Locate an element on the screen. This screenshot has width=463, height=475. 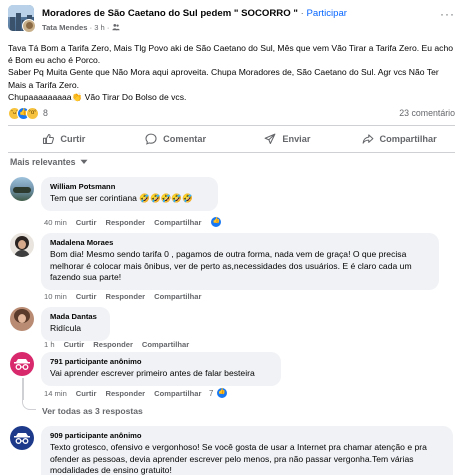
comment-bubble: Mada Dantas Ridícula is located at coordinates (75, 324).